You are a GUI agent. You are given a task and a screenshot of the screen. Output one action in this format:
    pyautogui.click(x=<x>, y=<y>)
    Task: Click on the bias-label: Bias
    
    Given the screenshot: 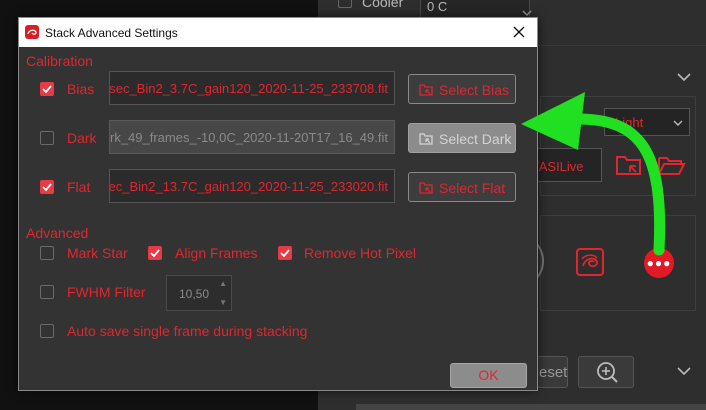 What is the action you would take?
    pyautogui.click(x=81, y=89)
    